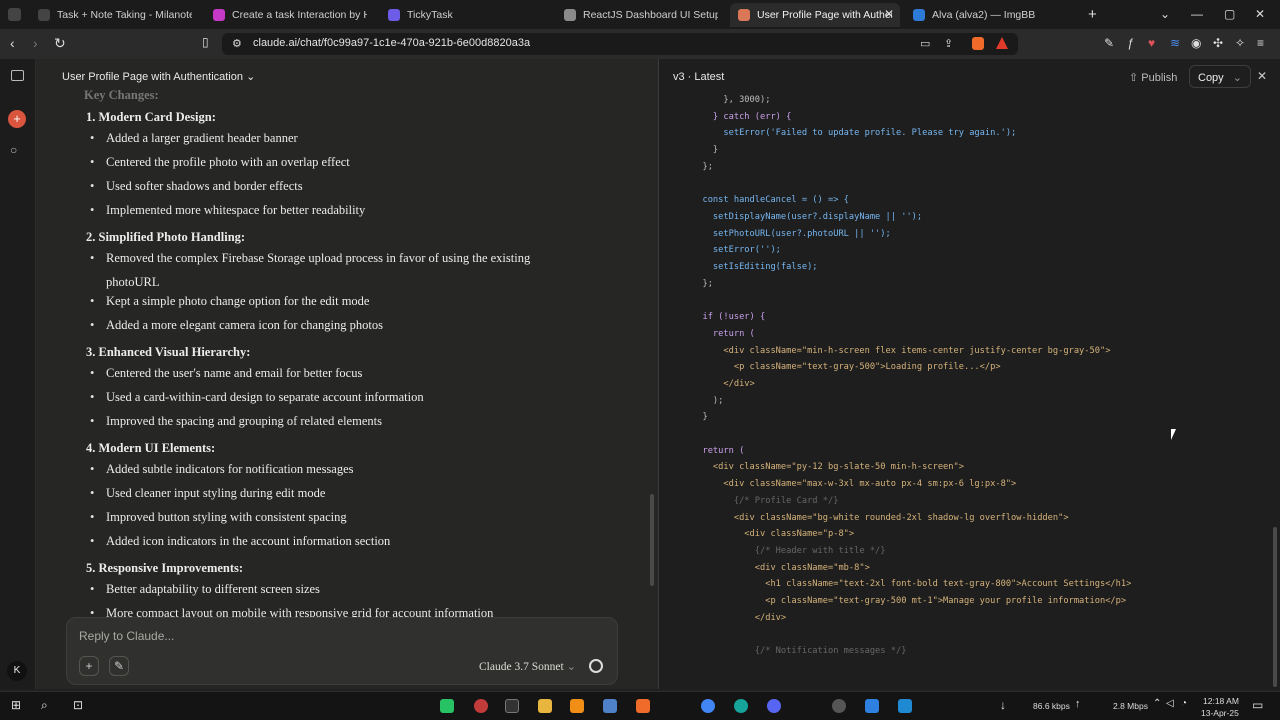 The height and width of the screenshot is (720, 1280). I want to click on file-explorer-icon, so click(545, 706).